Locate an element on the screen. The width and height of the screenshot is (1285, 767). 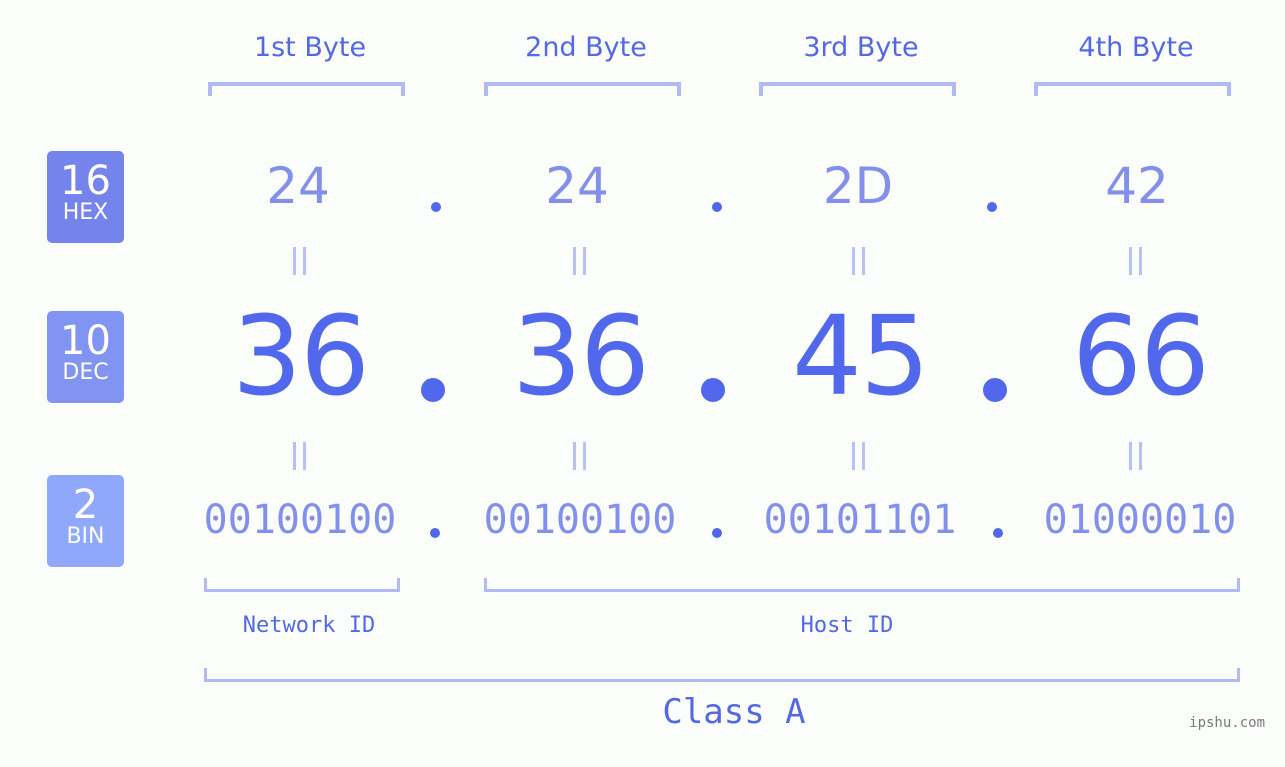
bin-radix: 2 is located at coordinates (85, 505).